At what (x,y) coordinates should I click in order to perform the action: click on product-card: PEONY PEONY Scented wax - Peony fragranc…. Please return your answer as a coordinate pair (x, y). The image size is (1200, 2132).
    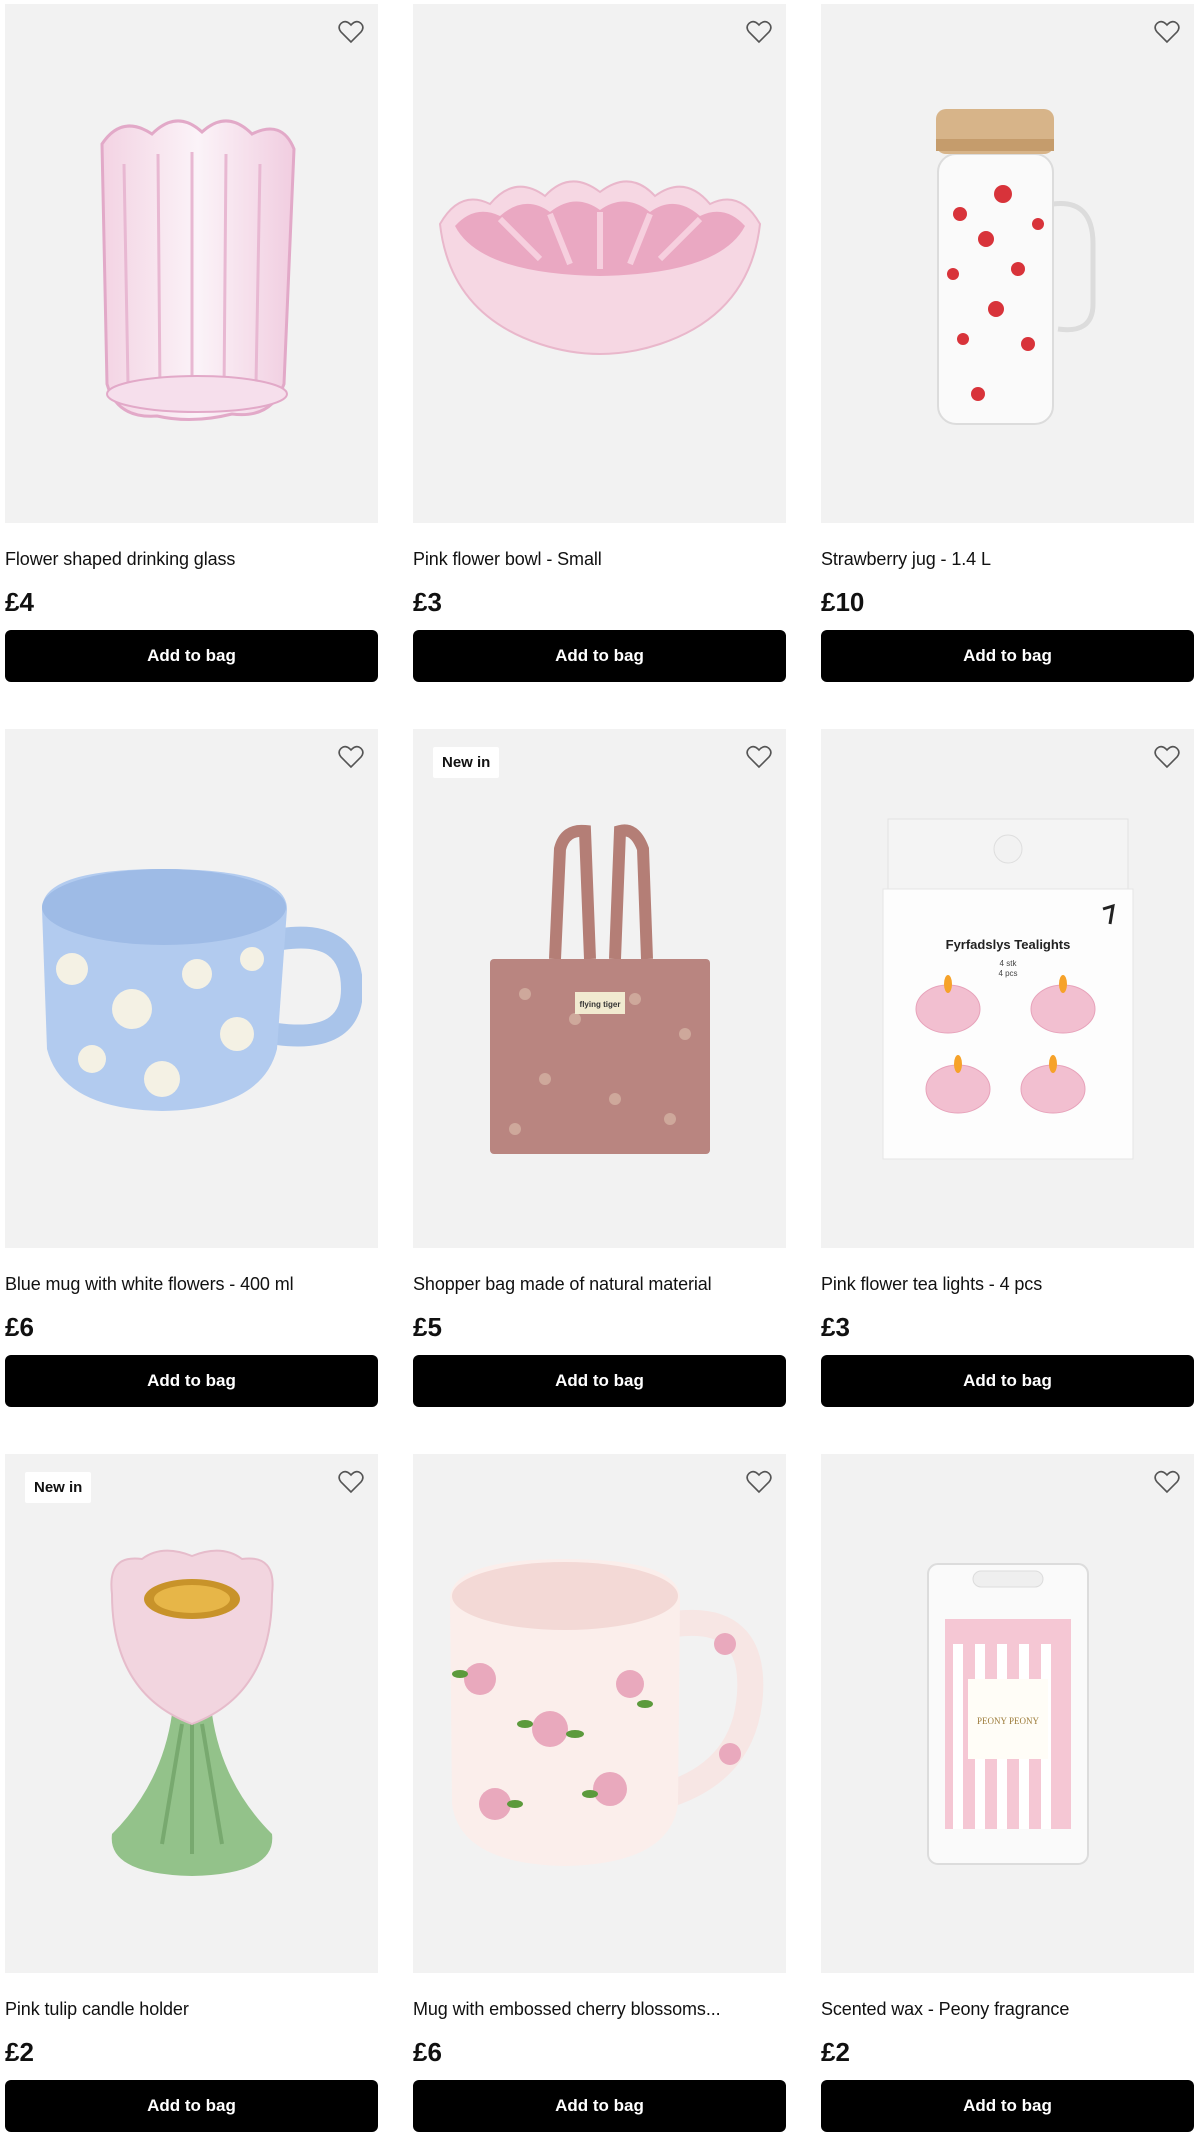
    Looking at the image, I should click on (1007, 1793).